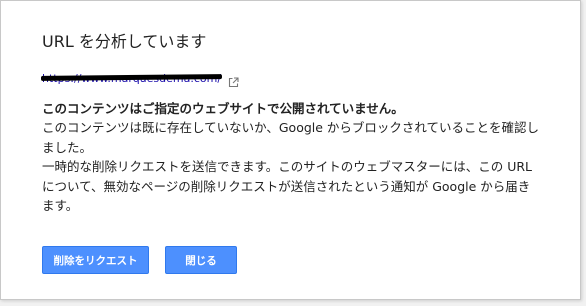  Describe the element at coordinates (131, 78) in the screenshot. I see `url-link: https://www.marquesdema.com/` at that location.